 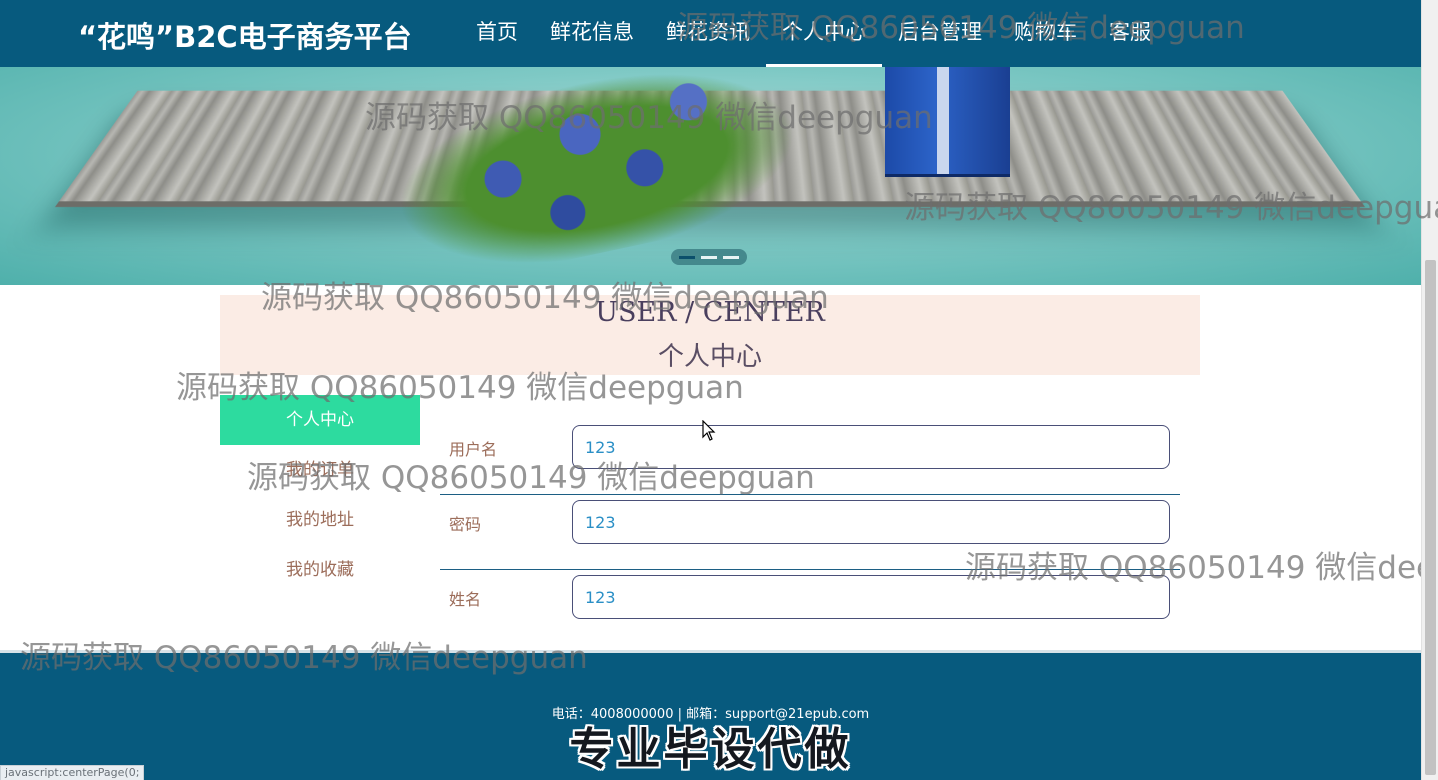 I want to click on name-input, so click(x=871, y=597).